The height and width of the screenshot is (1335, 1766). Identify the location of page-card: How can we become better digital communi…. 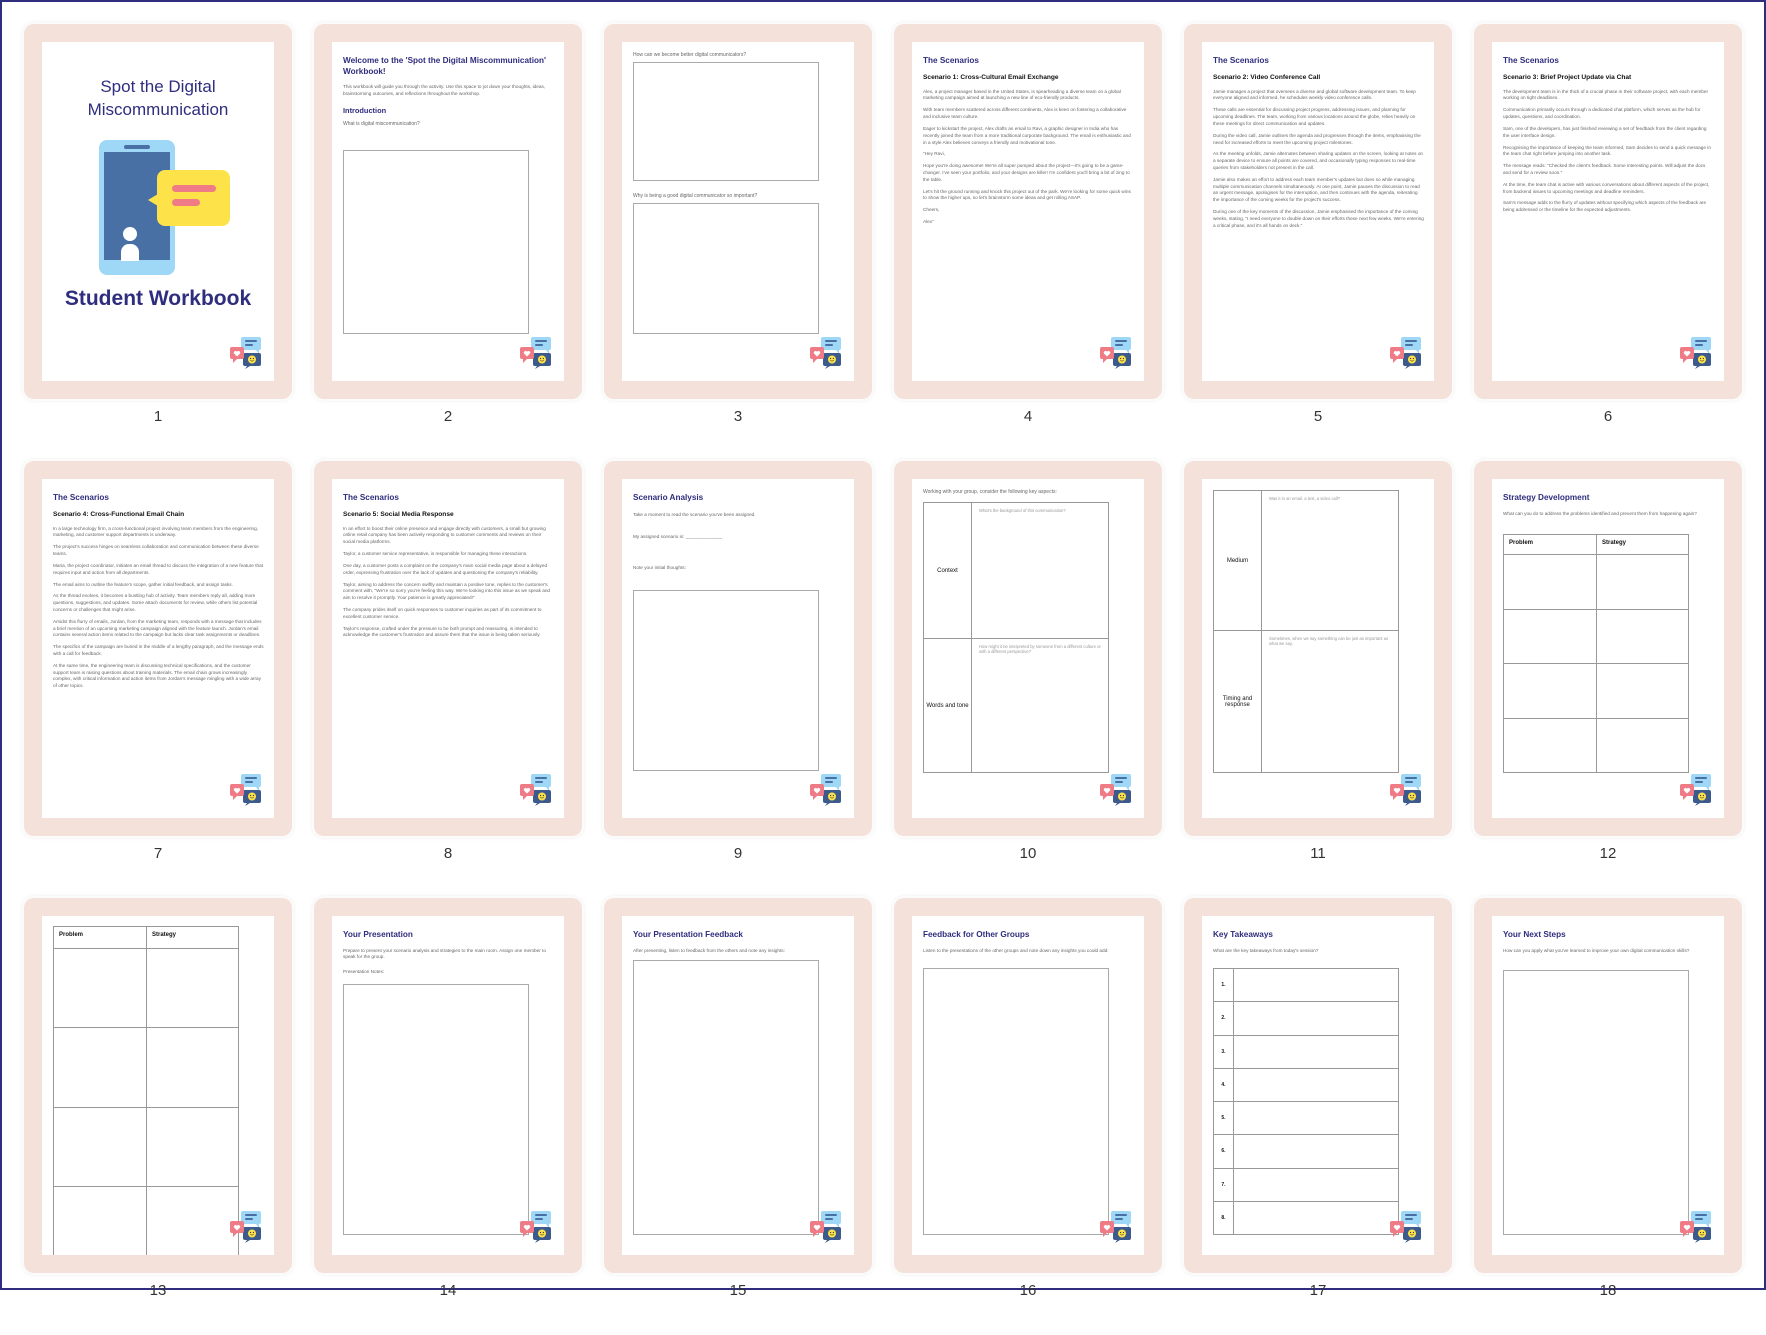
(738, 211).